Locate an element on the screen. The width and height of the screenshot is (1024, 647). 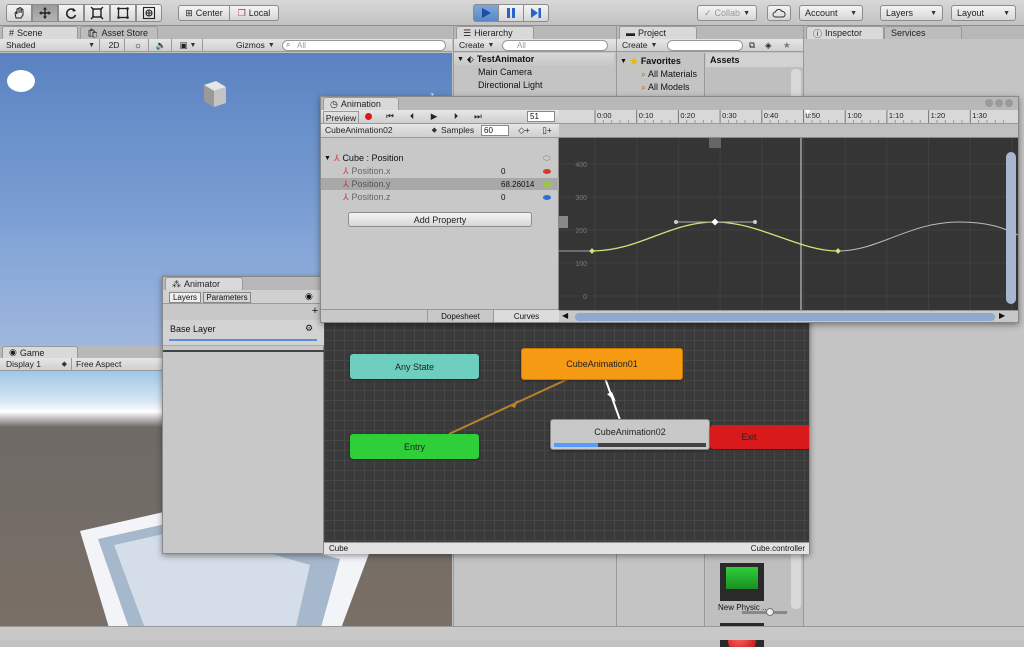
hierarchy-search-input: All is located at coordinates (555, 45).